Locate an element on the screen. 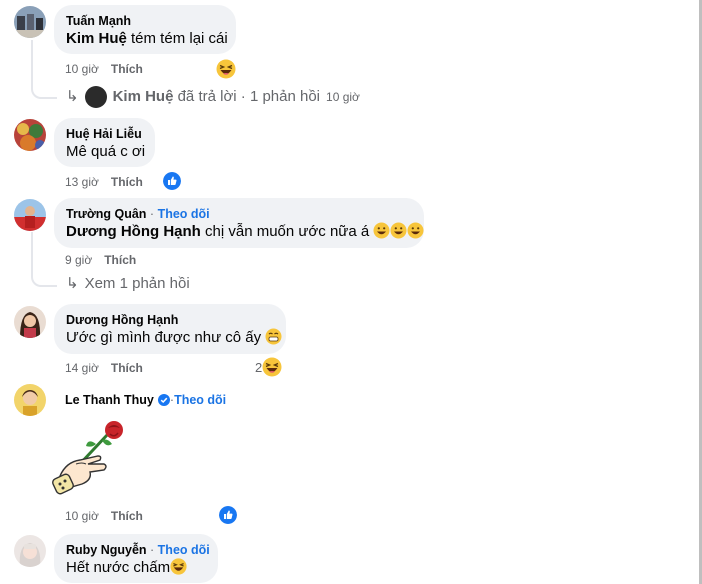 The width and height of the screenshot is (702, 584). comment-text: Hết nước chấm is located at coordinates (136, 568).